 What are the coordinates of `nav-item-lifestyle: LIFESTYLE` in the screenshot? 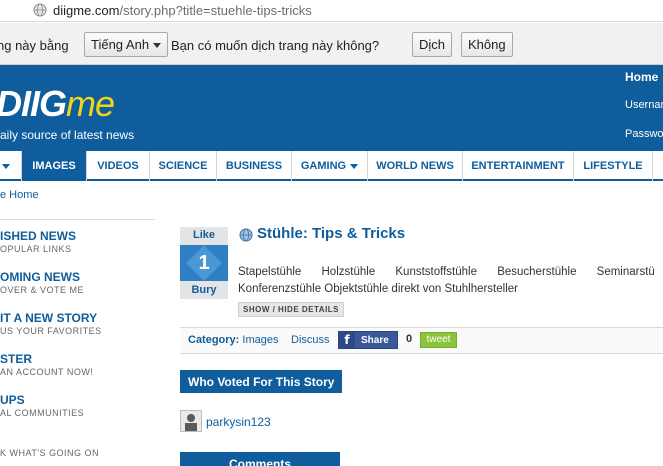 It's located at (612, 166).